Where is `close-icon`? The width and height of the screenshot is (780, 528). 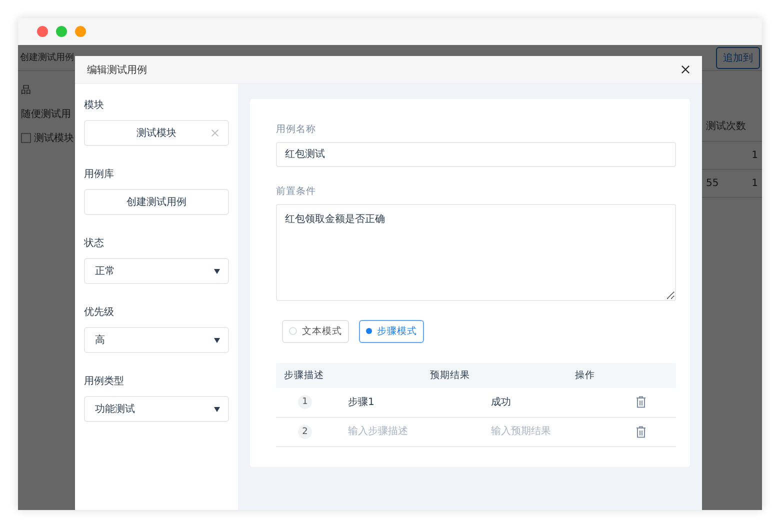 close-icon is located at coordinates (685, 69).